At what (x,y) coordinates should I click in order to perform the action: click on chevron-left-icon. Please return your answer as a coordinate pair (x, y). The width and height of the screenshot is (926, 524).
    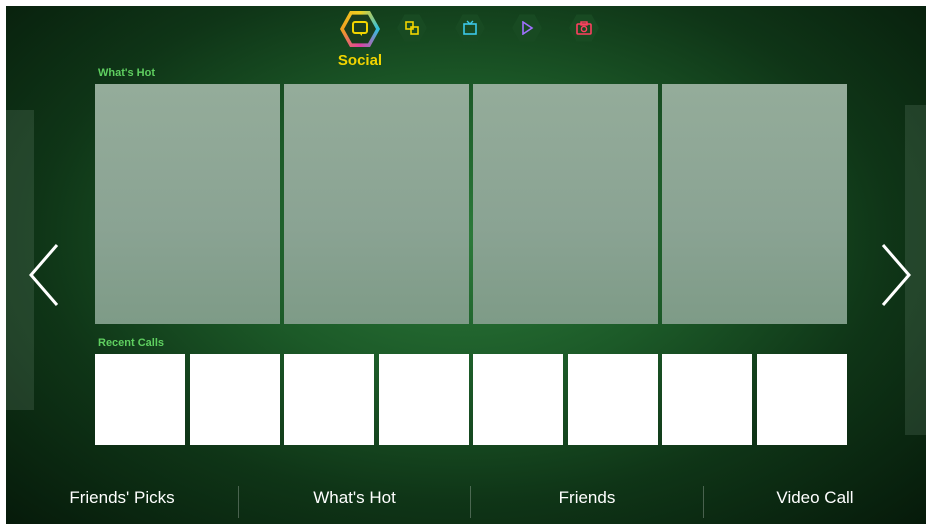
    Looking at the image, I should click on (44, 275).